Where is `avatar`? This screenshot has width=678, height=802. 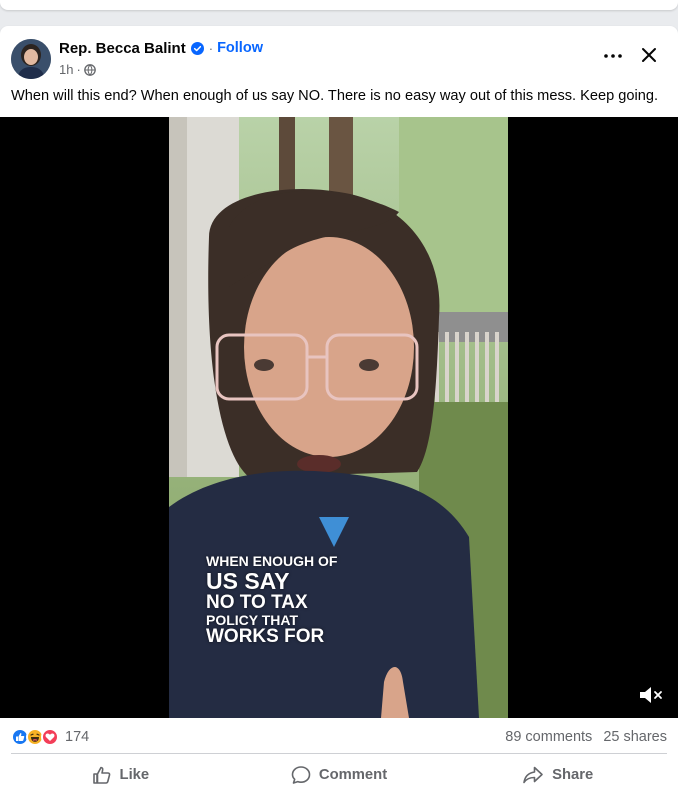 avatar is located at coordinates (31, 59).